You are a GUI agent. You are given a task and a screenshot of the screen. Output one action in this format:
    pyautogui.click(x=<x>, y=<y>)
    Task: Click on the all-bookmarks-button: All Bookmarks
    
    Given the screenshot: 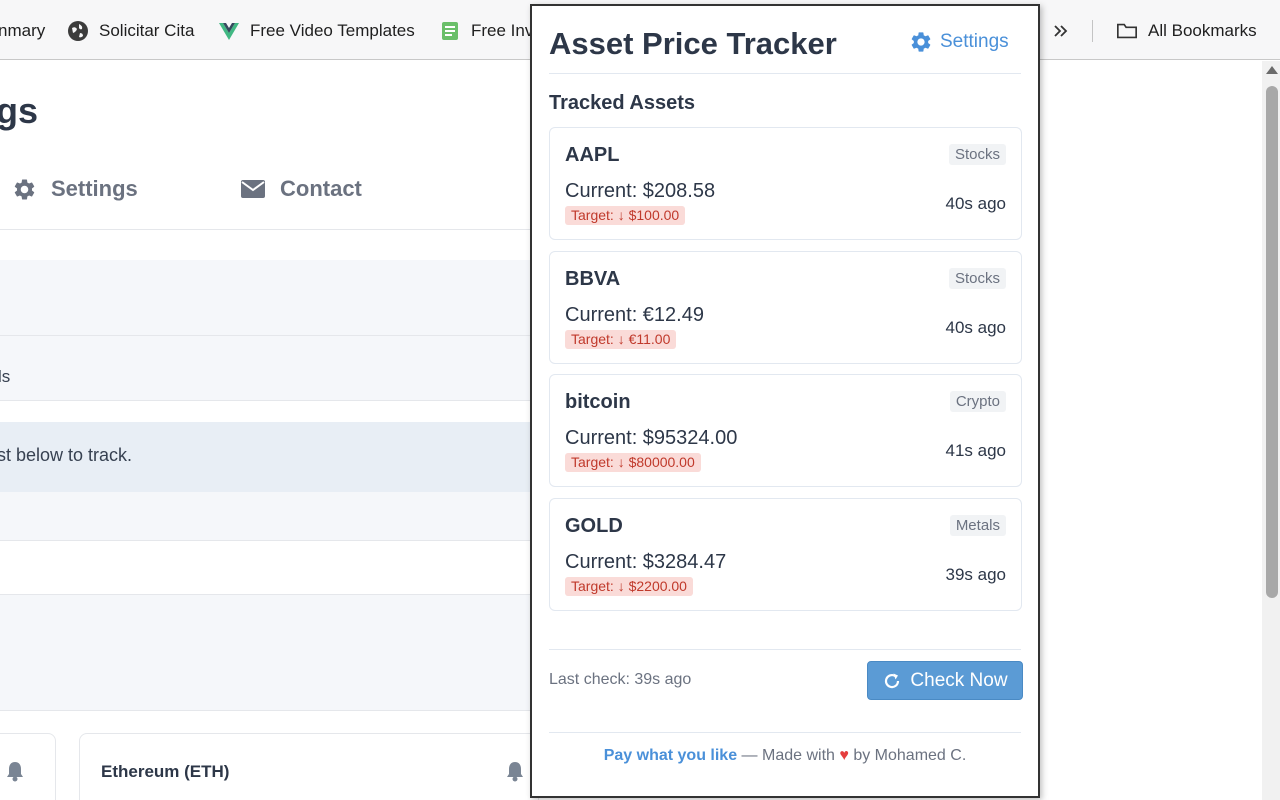 What is the action you would take?
    pyautogui.click(x=1186, y=31)
    